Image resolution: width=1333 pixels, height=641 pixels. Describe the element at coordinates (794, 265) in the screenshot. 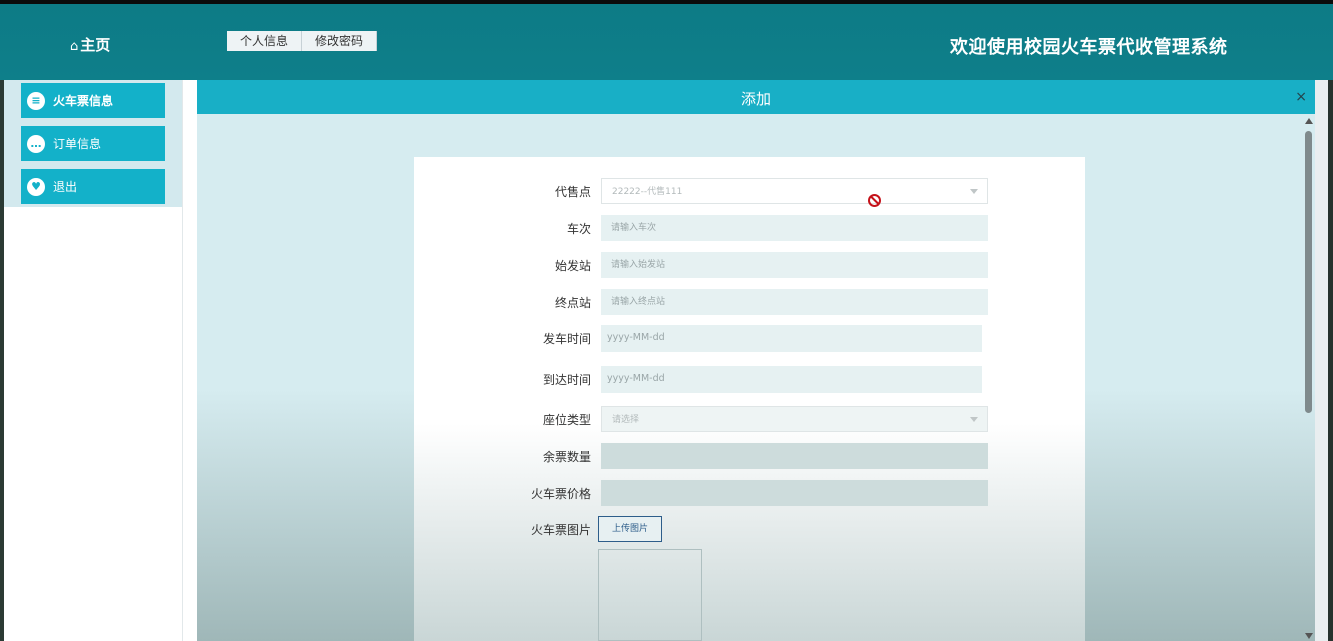

I see `origin-input: 请输入始发站` at that location.